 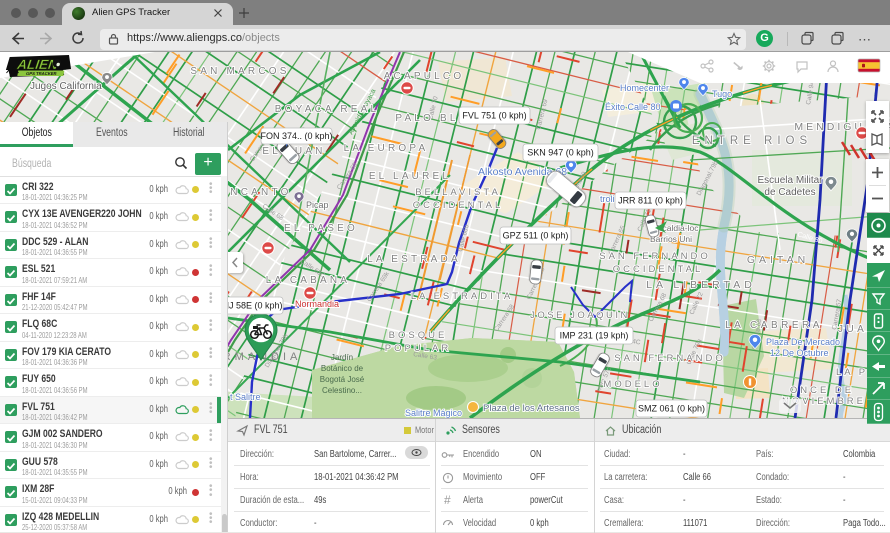 I want to click on svg-text: LA CABRERA, so click(x=774, y=325).